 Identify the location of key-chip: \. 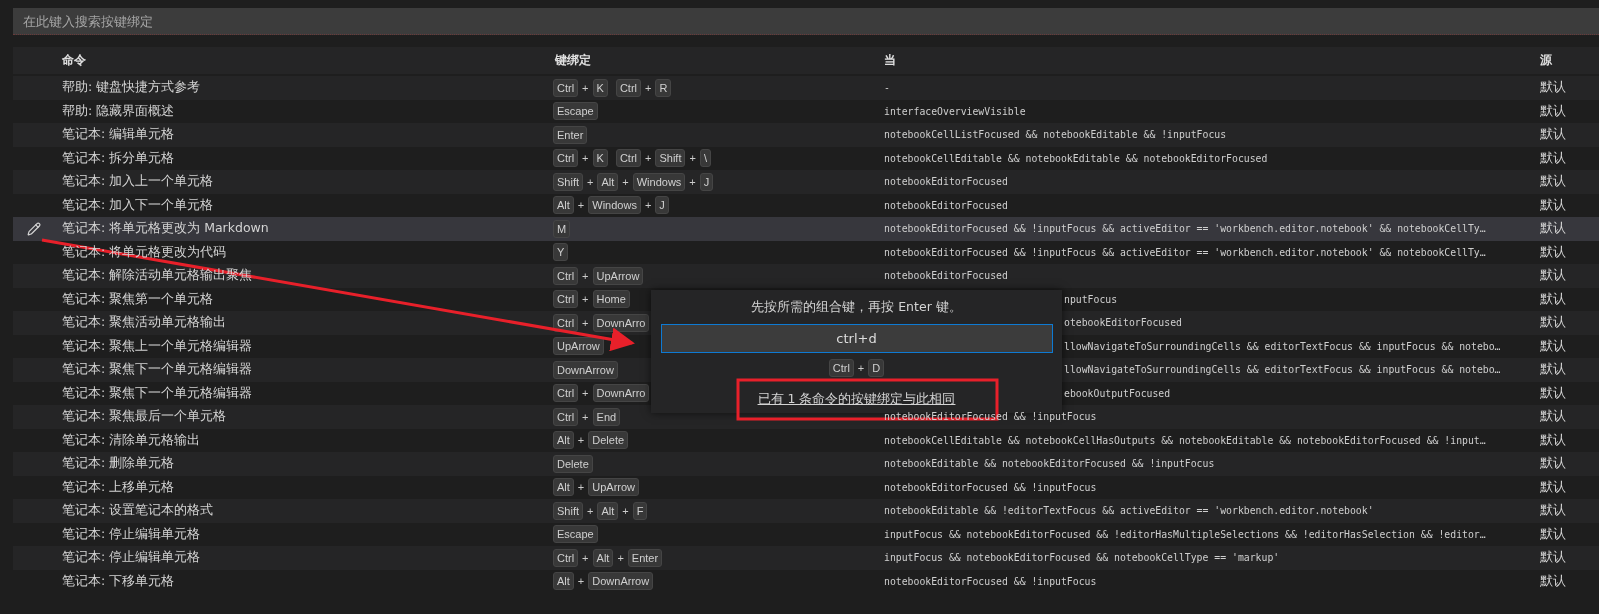
(705, 158).